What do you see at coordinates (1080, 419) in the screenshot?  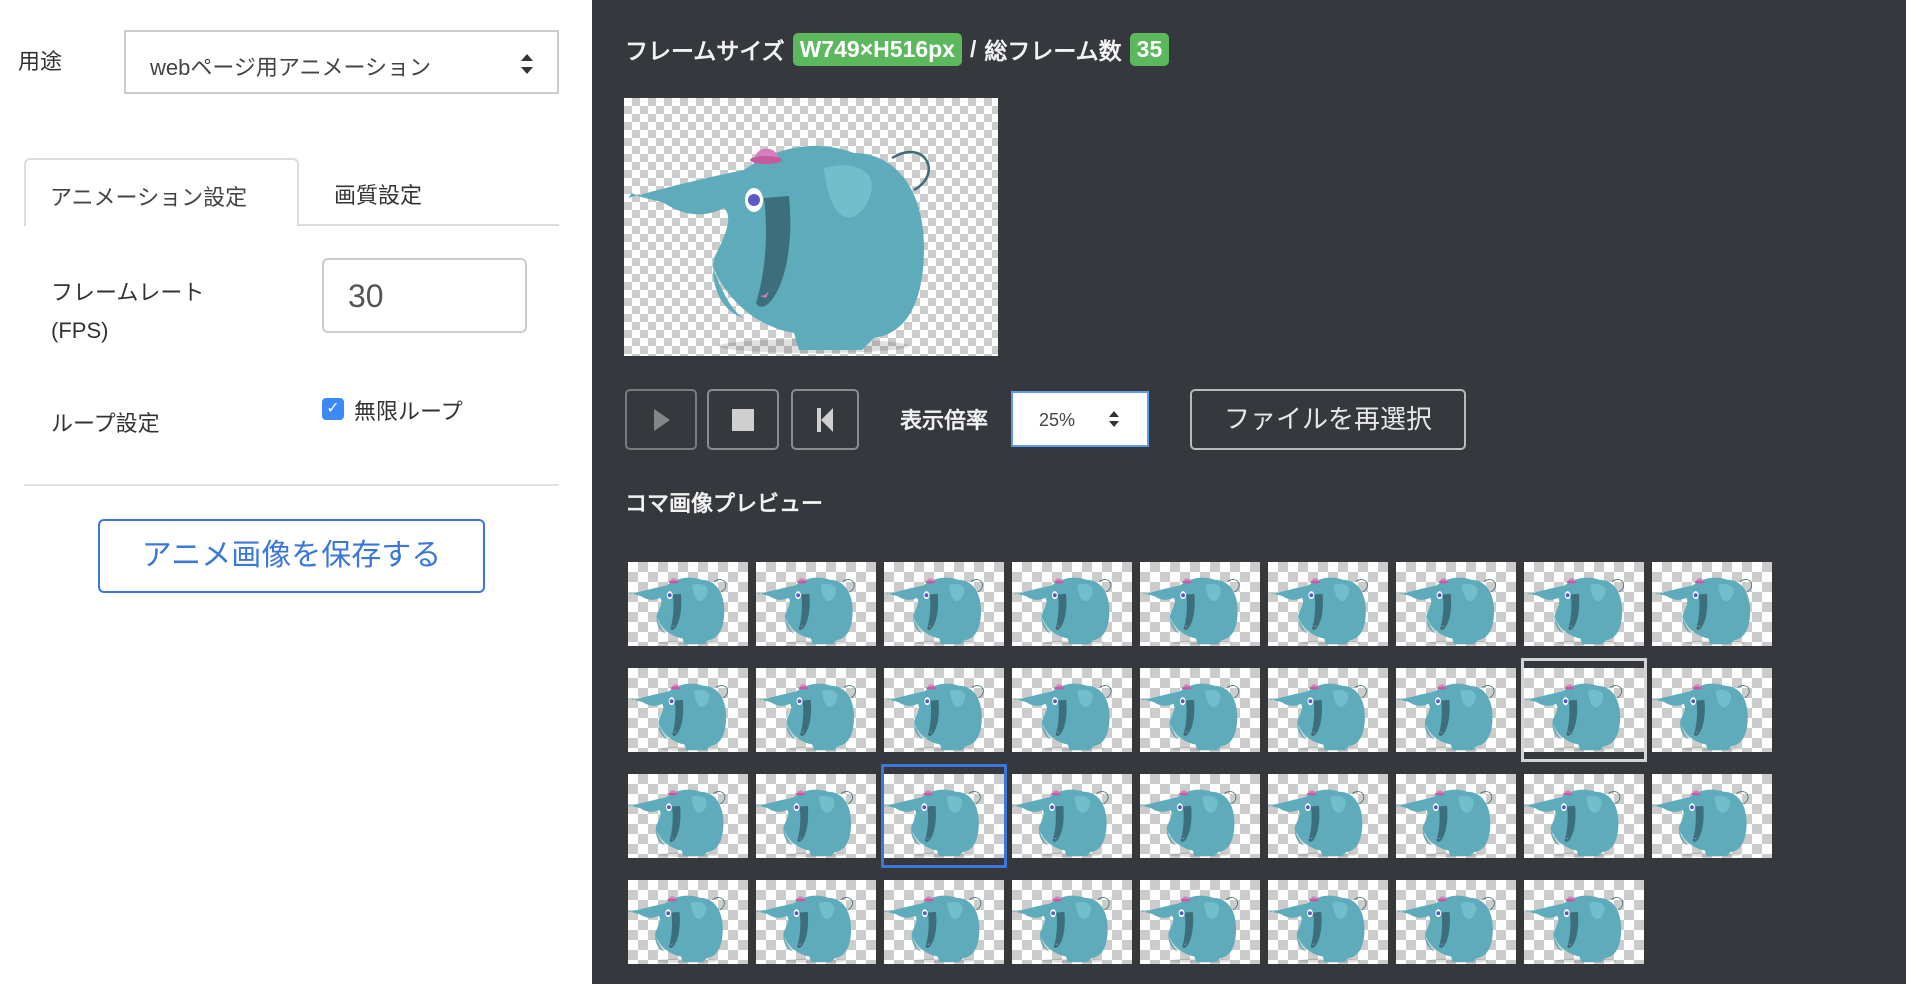 I see `zoom-select: 25%` at bounding box center [1080, 419].